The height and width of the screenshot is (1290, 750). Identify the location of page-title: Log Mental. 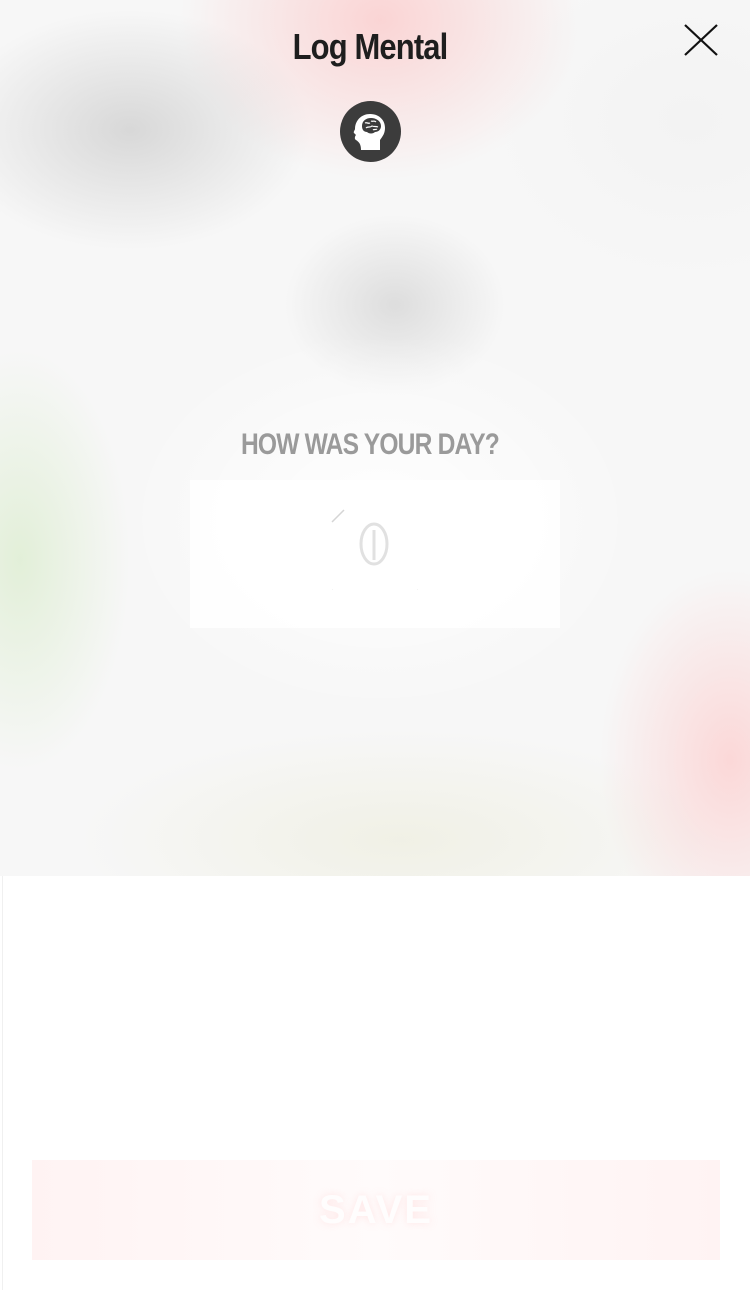
(370, 46).